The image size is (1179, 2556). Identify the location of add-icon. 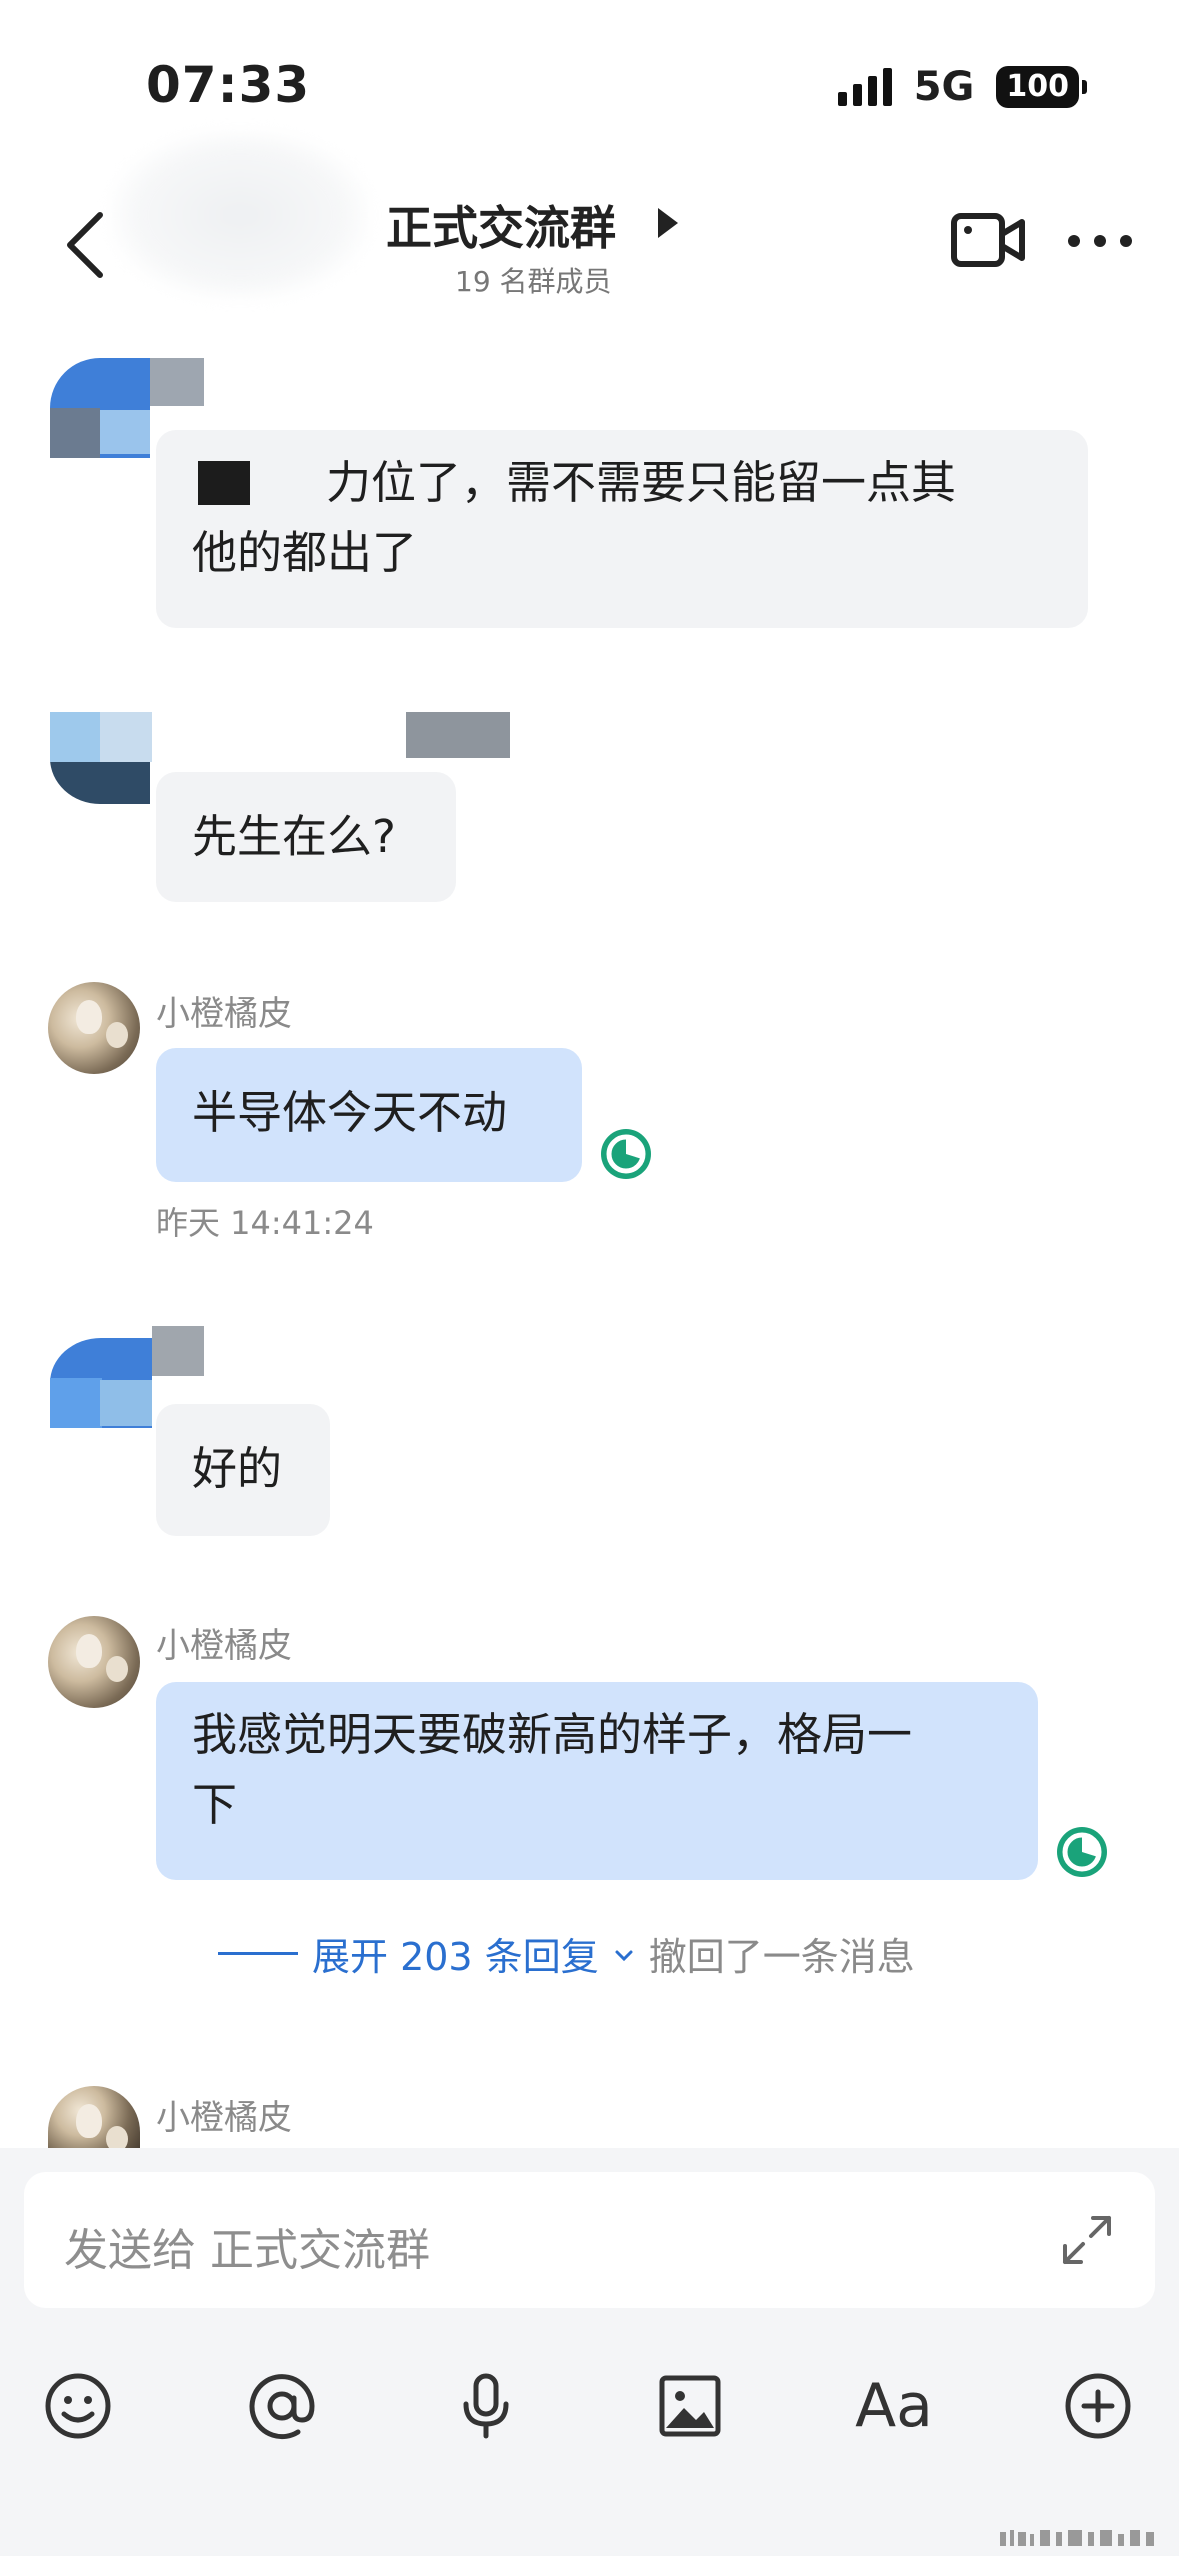
(1098, 2406).